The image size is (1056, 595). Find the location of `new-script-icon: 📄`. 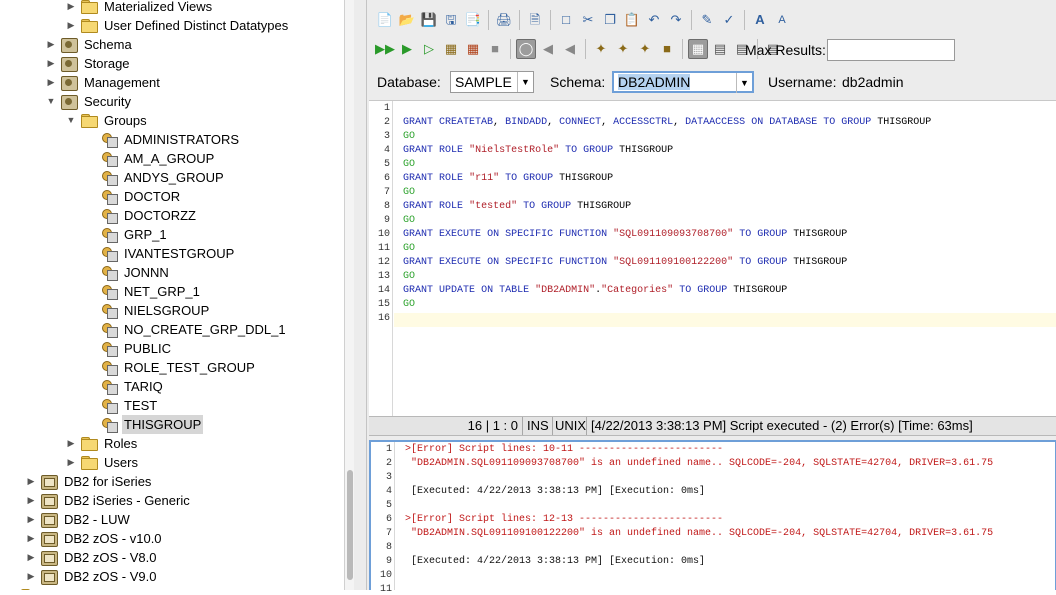

new-script-icon: 📄 is located at coordinates (385, 20).